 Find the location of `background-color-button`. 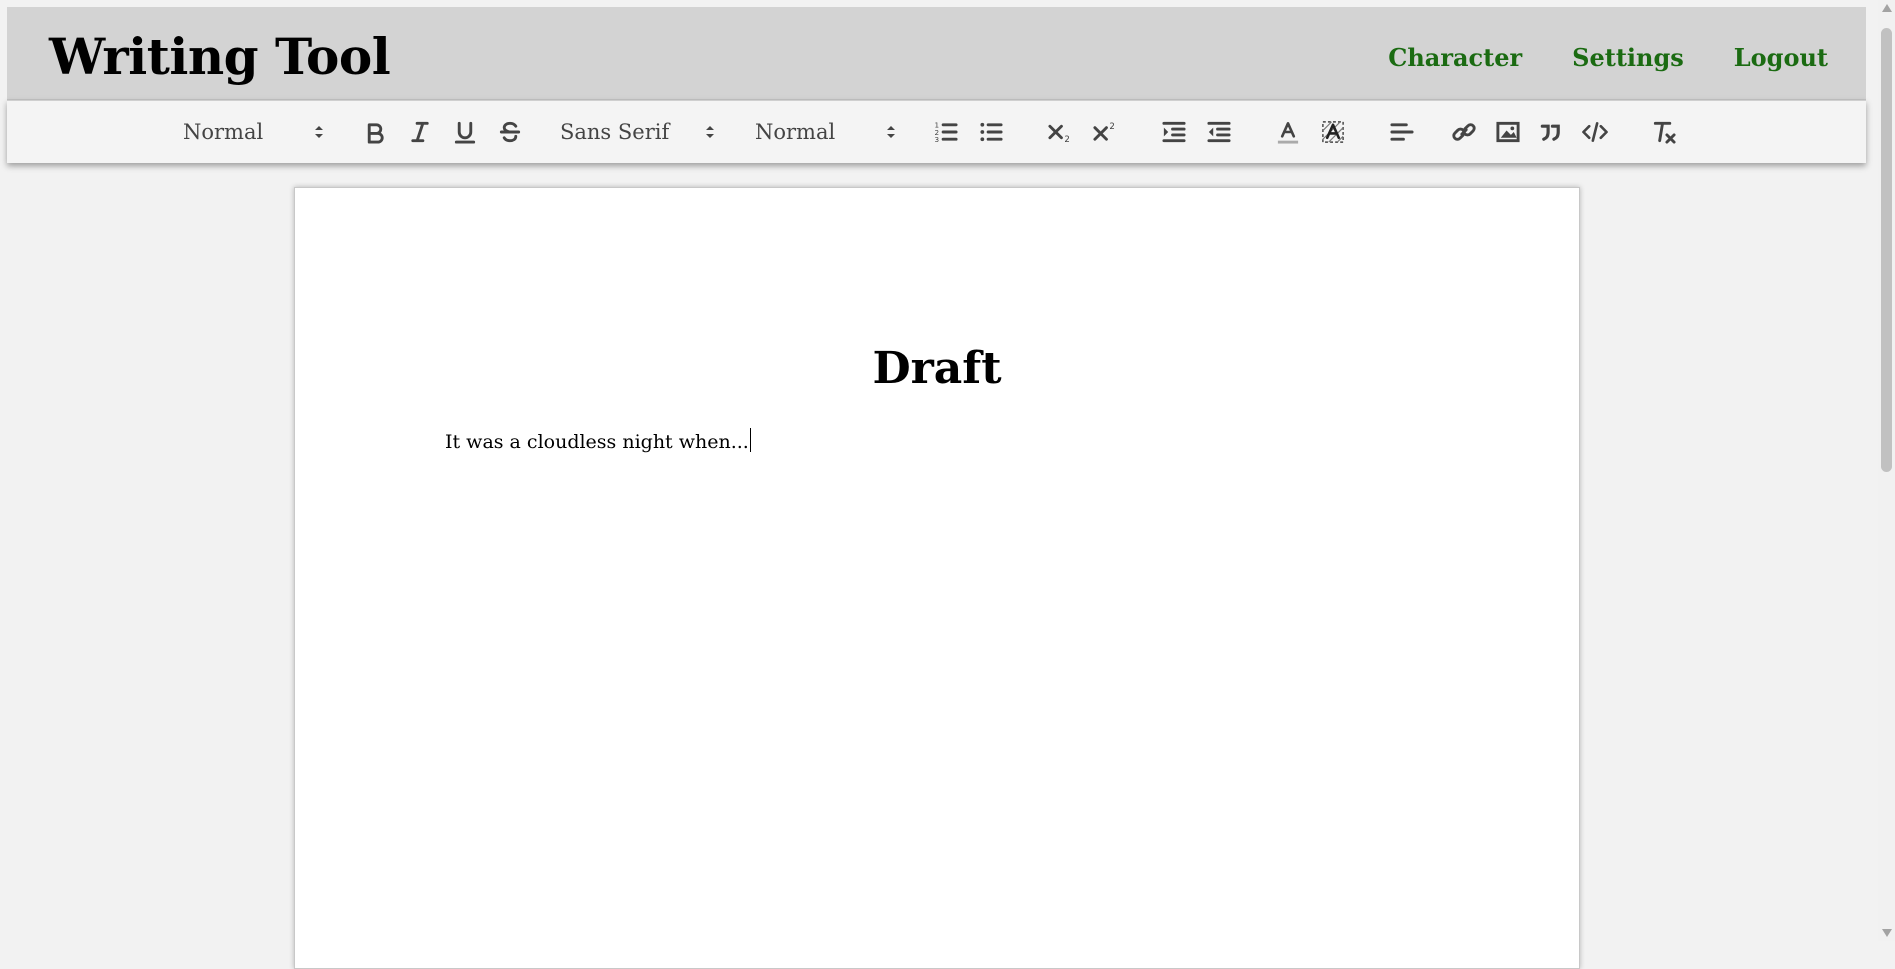

background-color-button is located at coordinates (1333, 132).